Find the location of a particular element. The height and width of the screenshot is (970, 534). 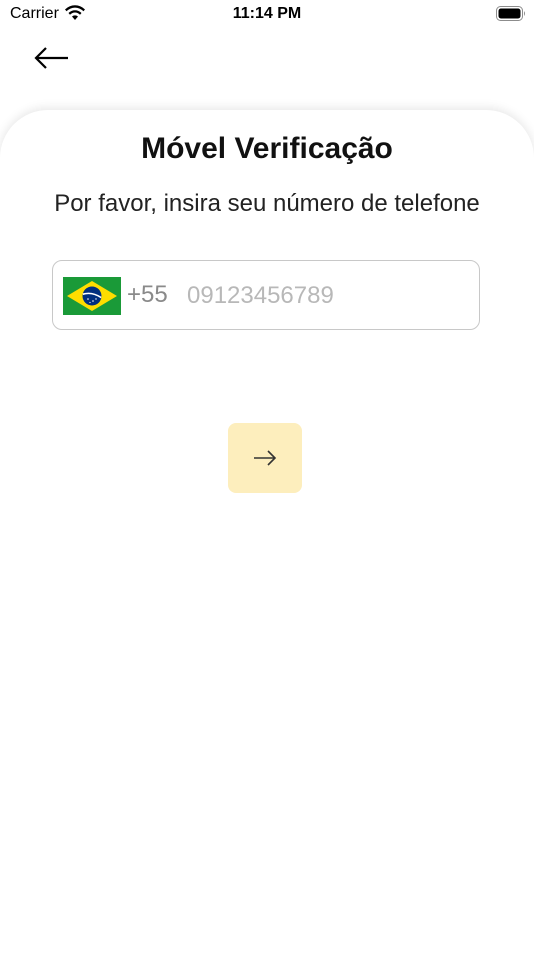

brazil-flag-icon is located at coordinates (92, 296).